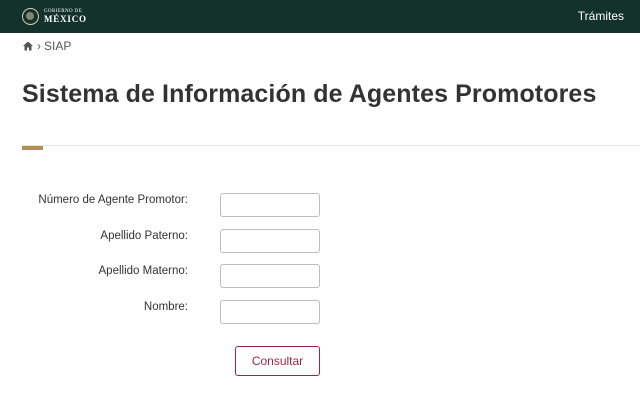 This screenshot has height=401, width=640. I want to click on national-seal-icon, so click(30, 16).